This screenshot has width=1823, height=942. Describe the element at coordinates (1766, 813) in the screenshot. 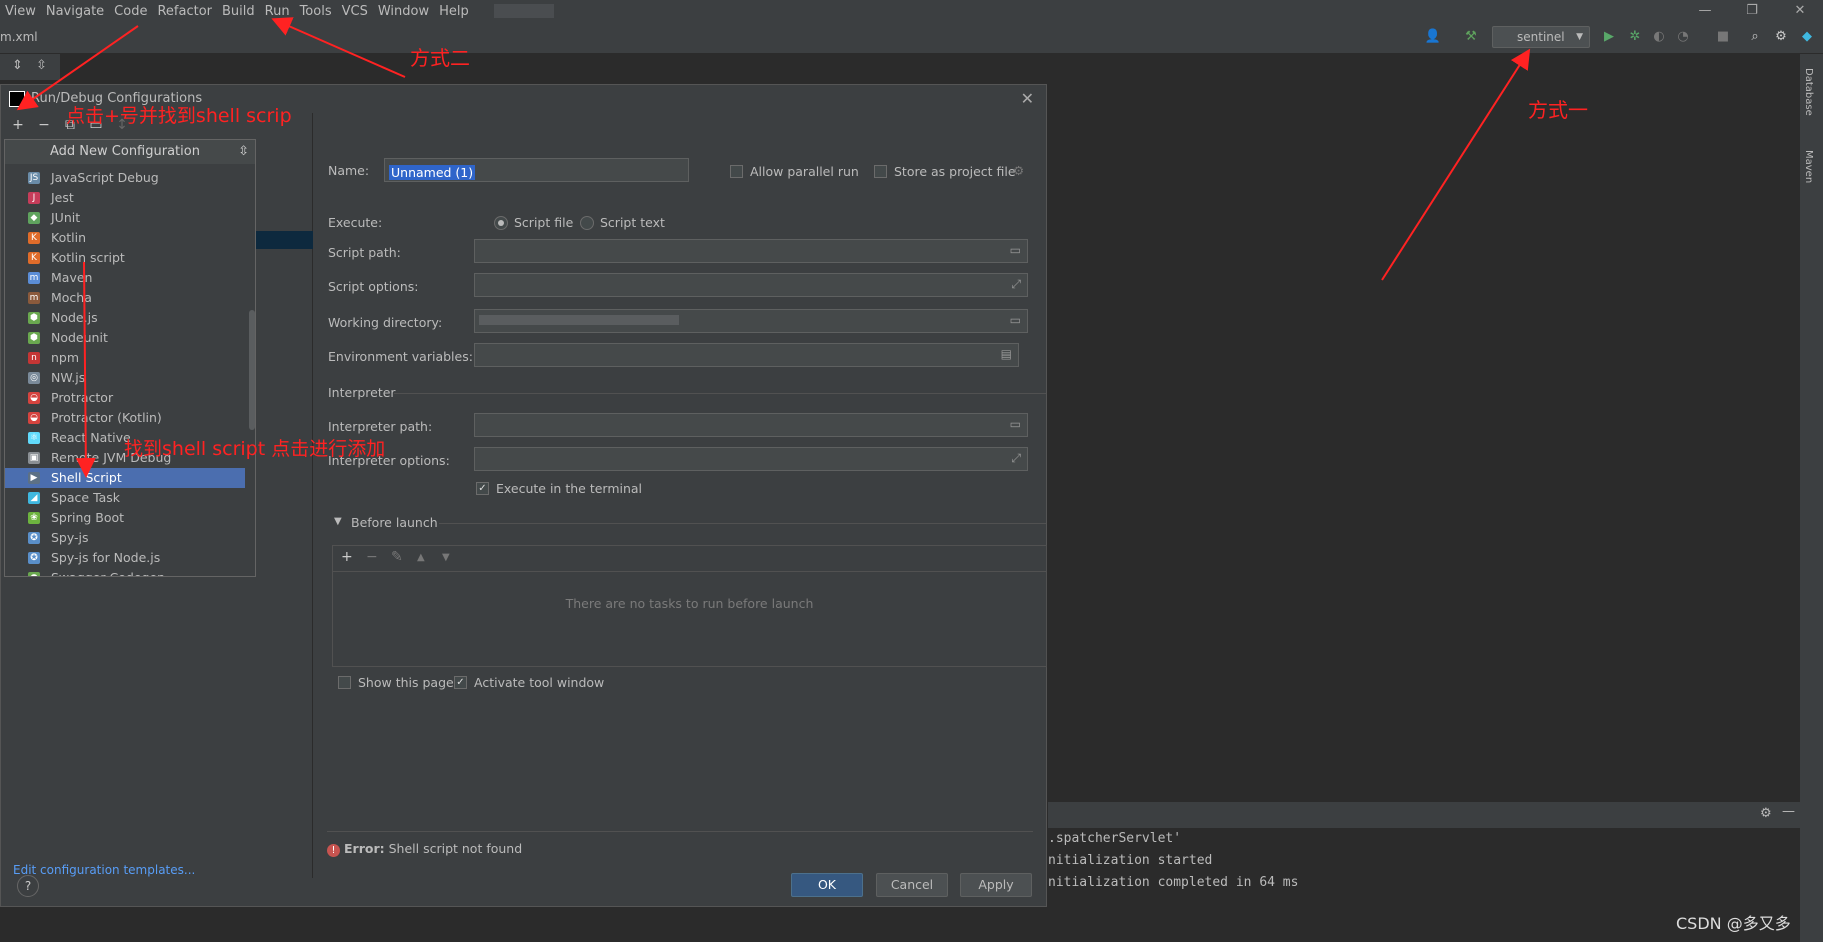

I see `console-gear-icon: ⚙` at that location.